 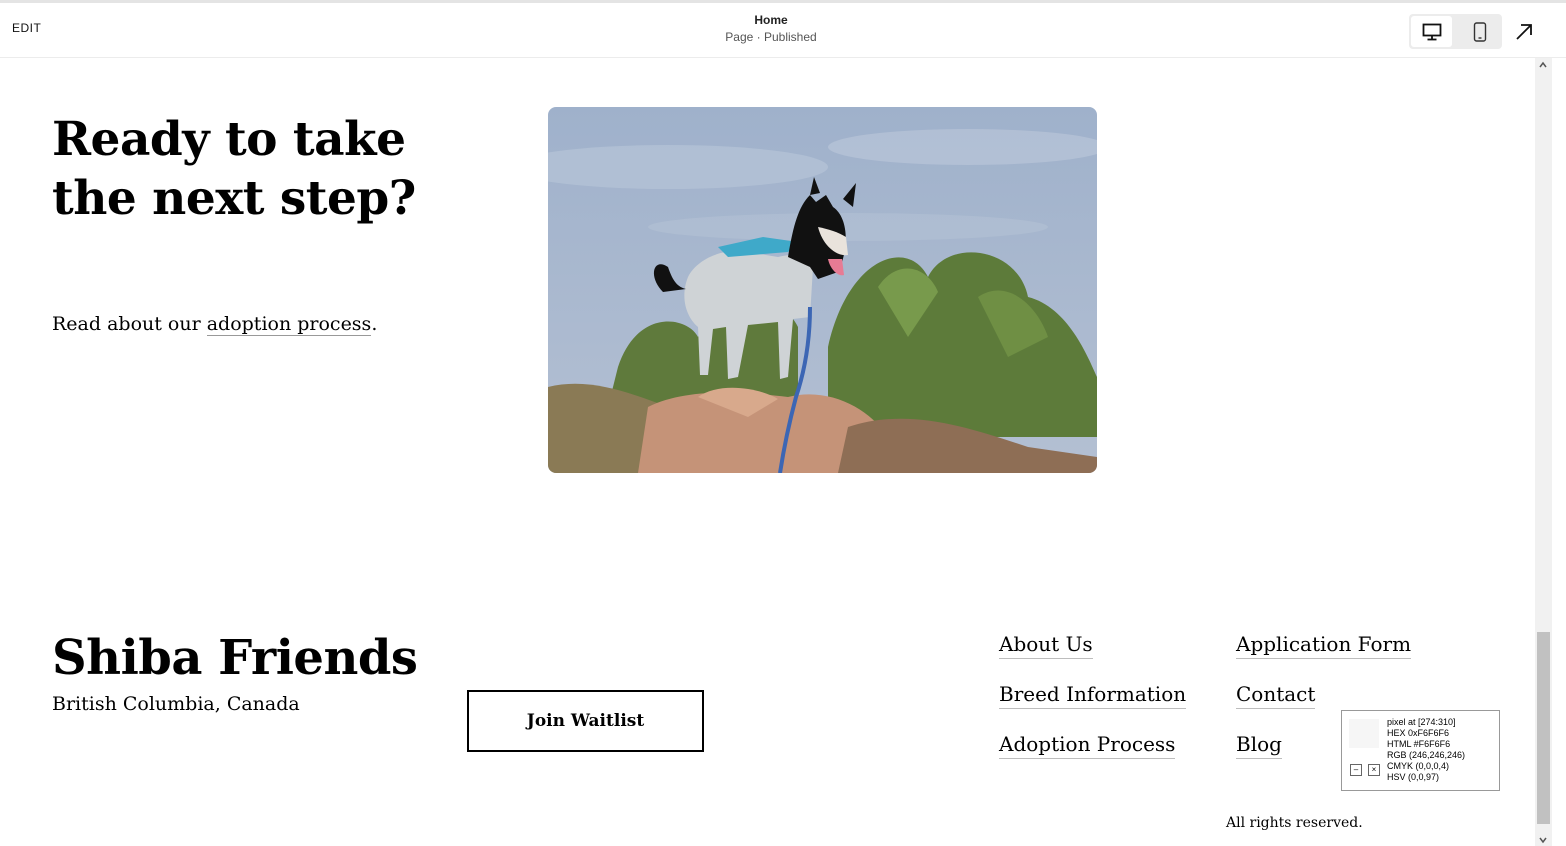 I want to click on footer-nav-application-form: Application Form, so click(x=1324, y=645).